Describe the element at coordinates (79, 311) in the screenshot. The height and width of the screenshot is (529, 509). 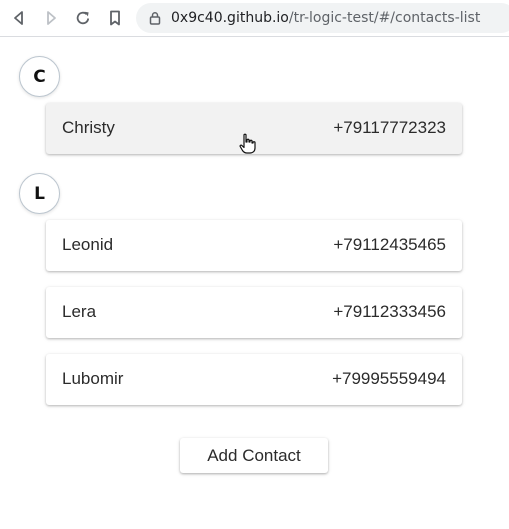
I see `contact-name: Lera` at that location.